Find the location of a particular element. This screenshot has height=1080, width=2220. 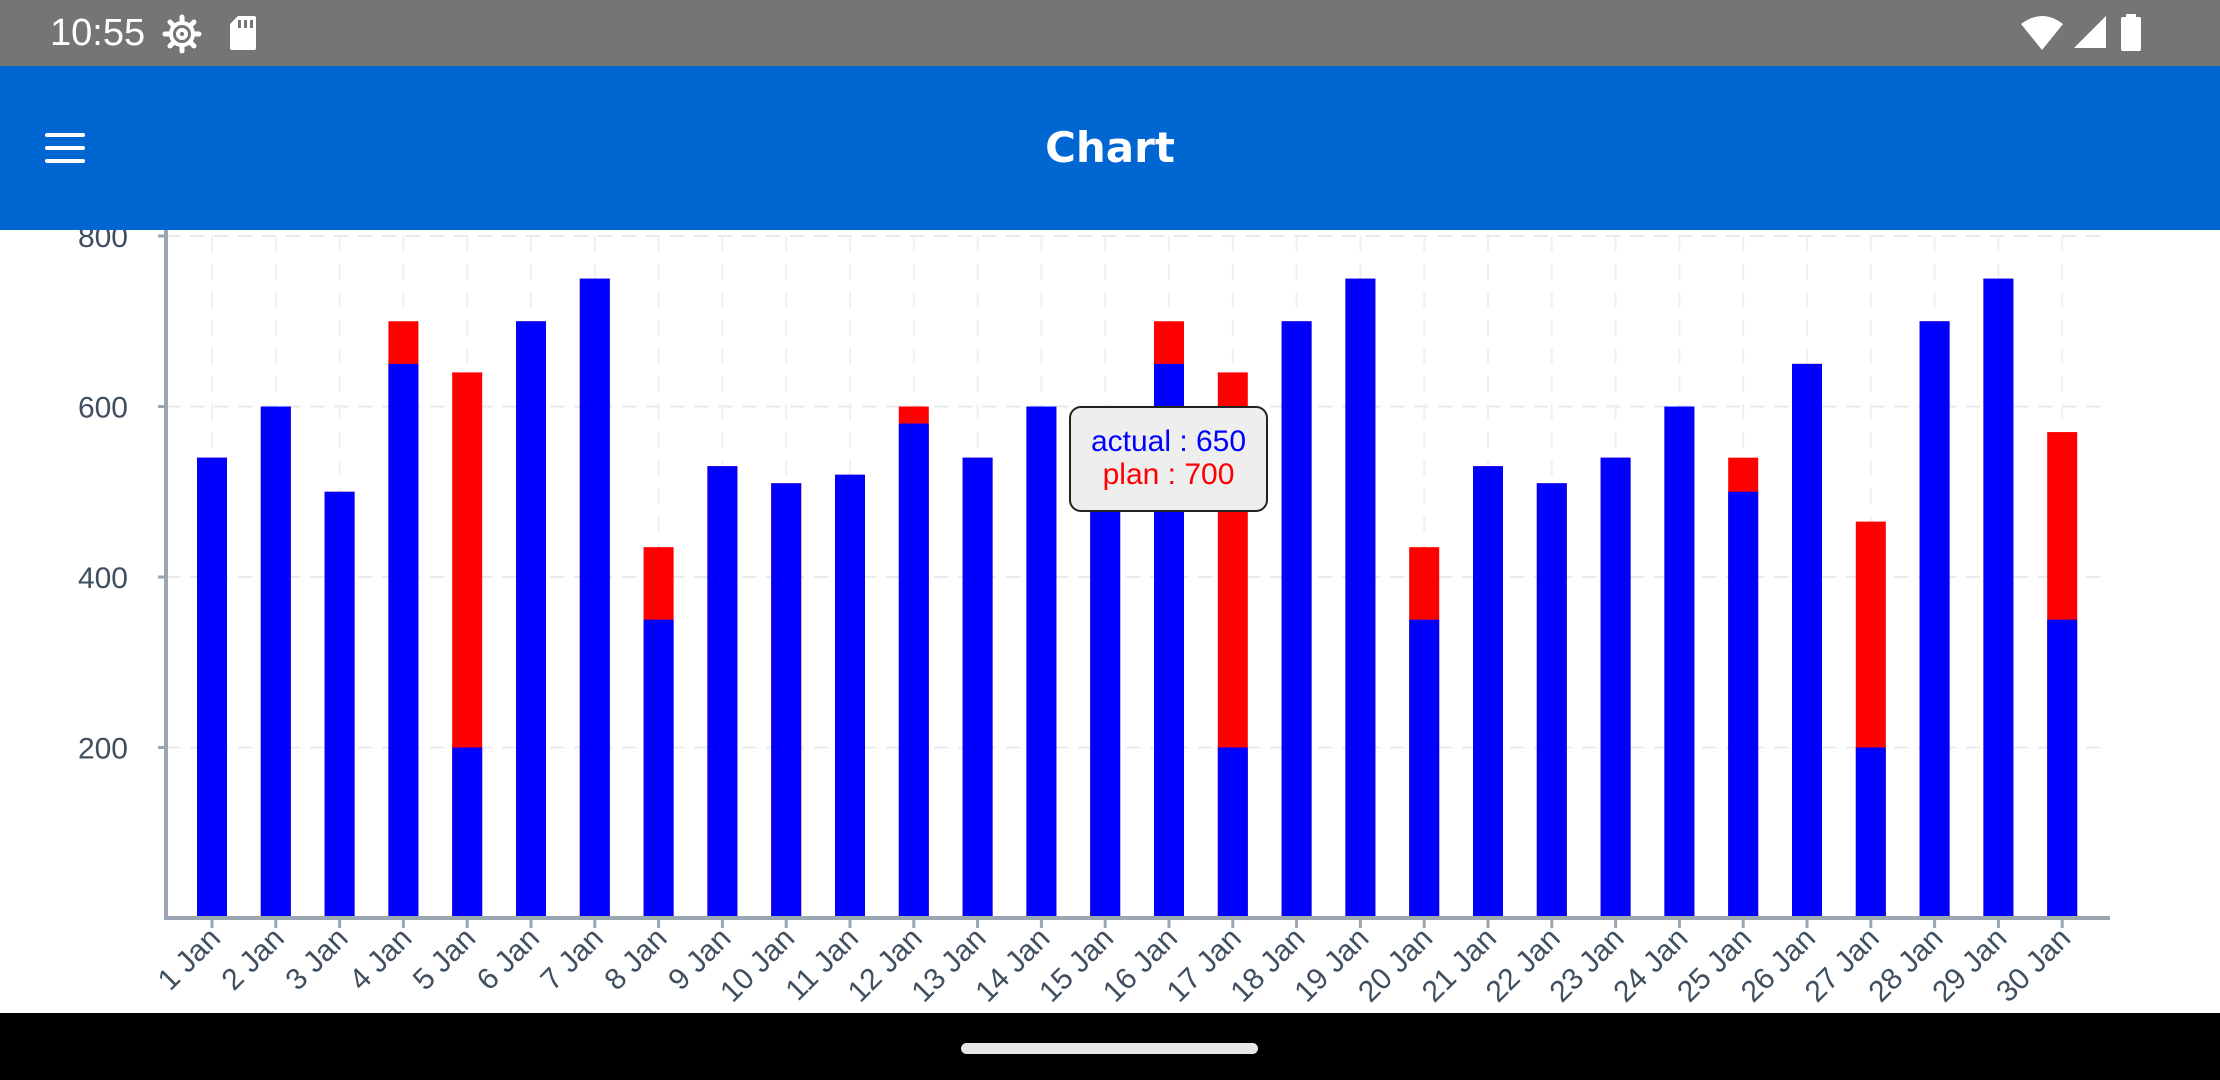

status-bar: 10:55 is located at coordinates (1110, 33).